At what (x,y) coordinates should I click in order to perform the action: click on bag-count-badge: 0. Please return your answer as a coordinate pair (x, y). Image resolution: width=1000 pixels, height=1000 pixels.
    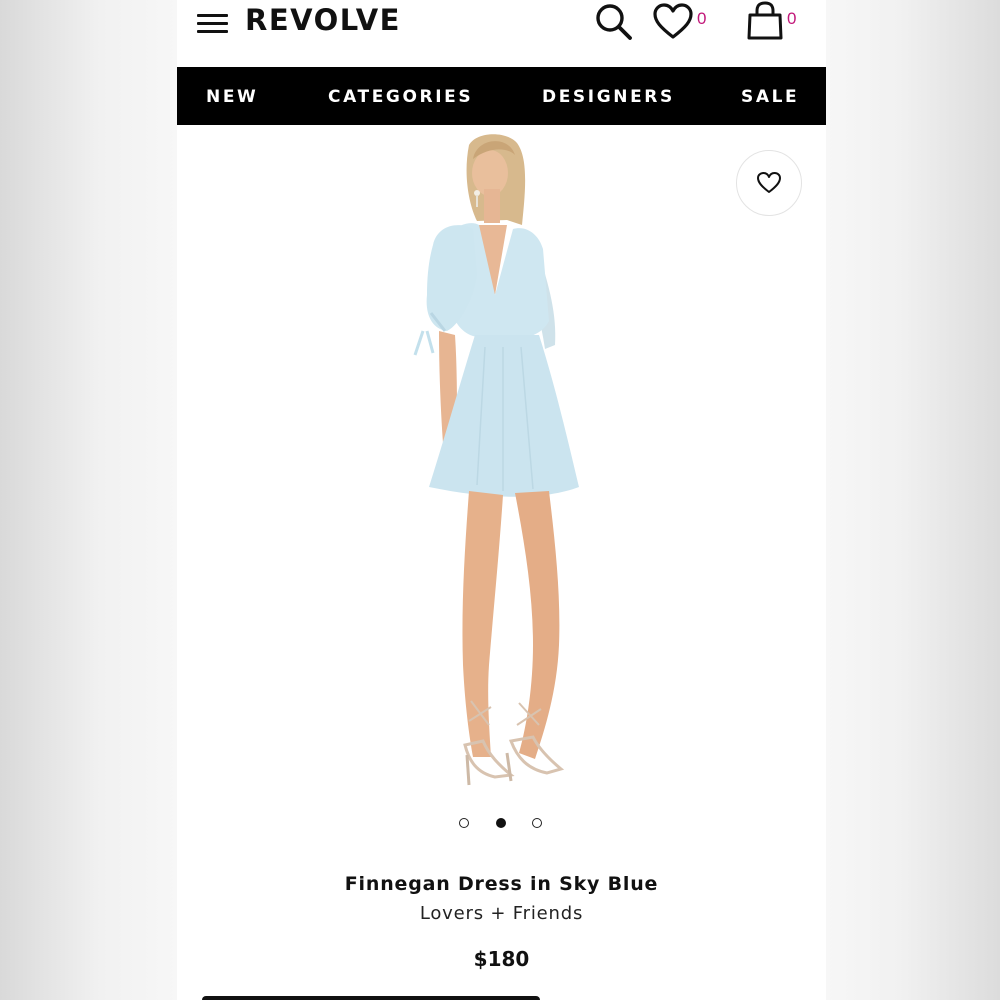
    Looking at the image, I should click on (792, 18).